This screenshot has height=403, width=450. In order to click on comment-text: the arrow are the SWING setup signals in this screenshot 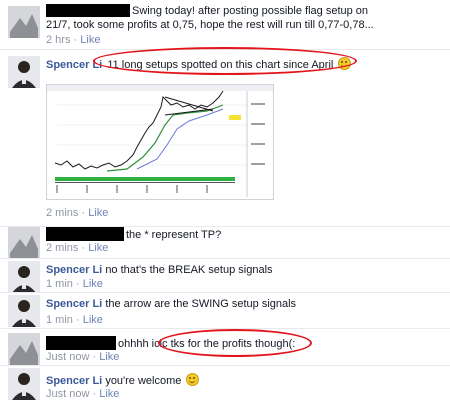, I will do `click(201, 304)`.